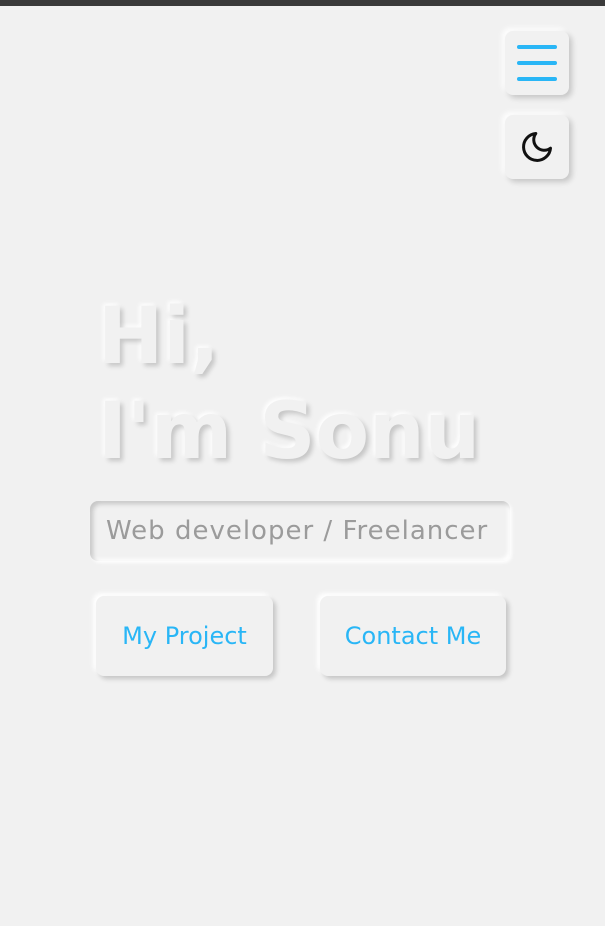 Image resolution: width=605 pixels, height=926 pixels. Describe the element at coordinates (159, 337) in the screenshot. I see `hero-greeting: Hi,` at that location.